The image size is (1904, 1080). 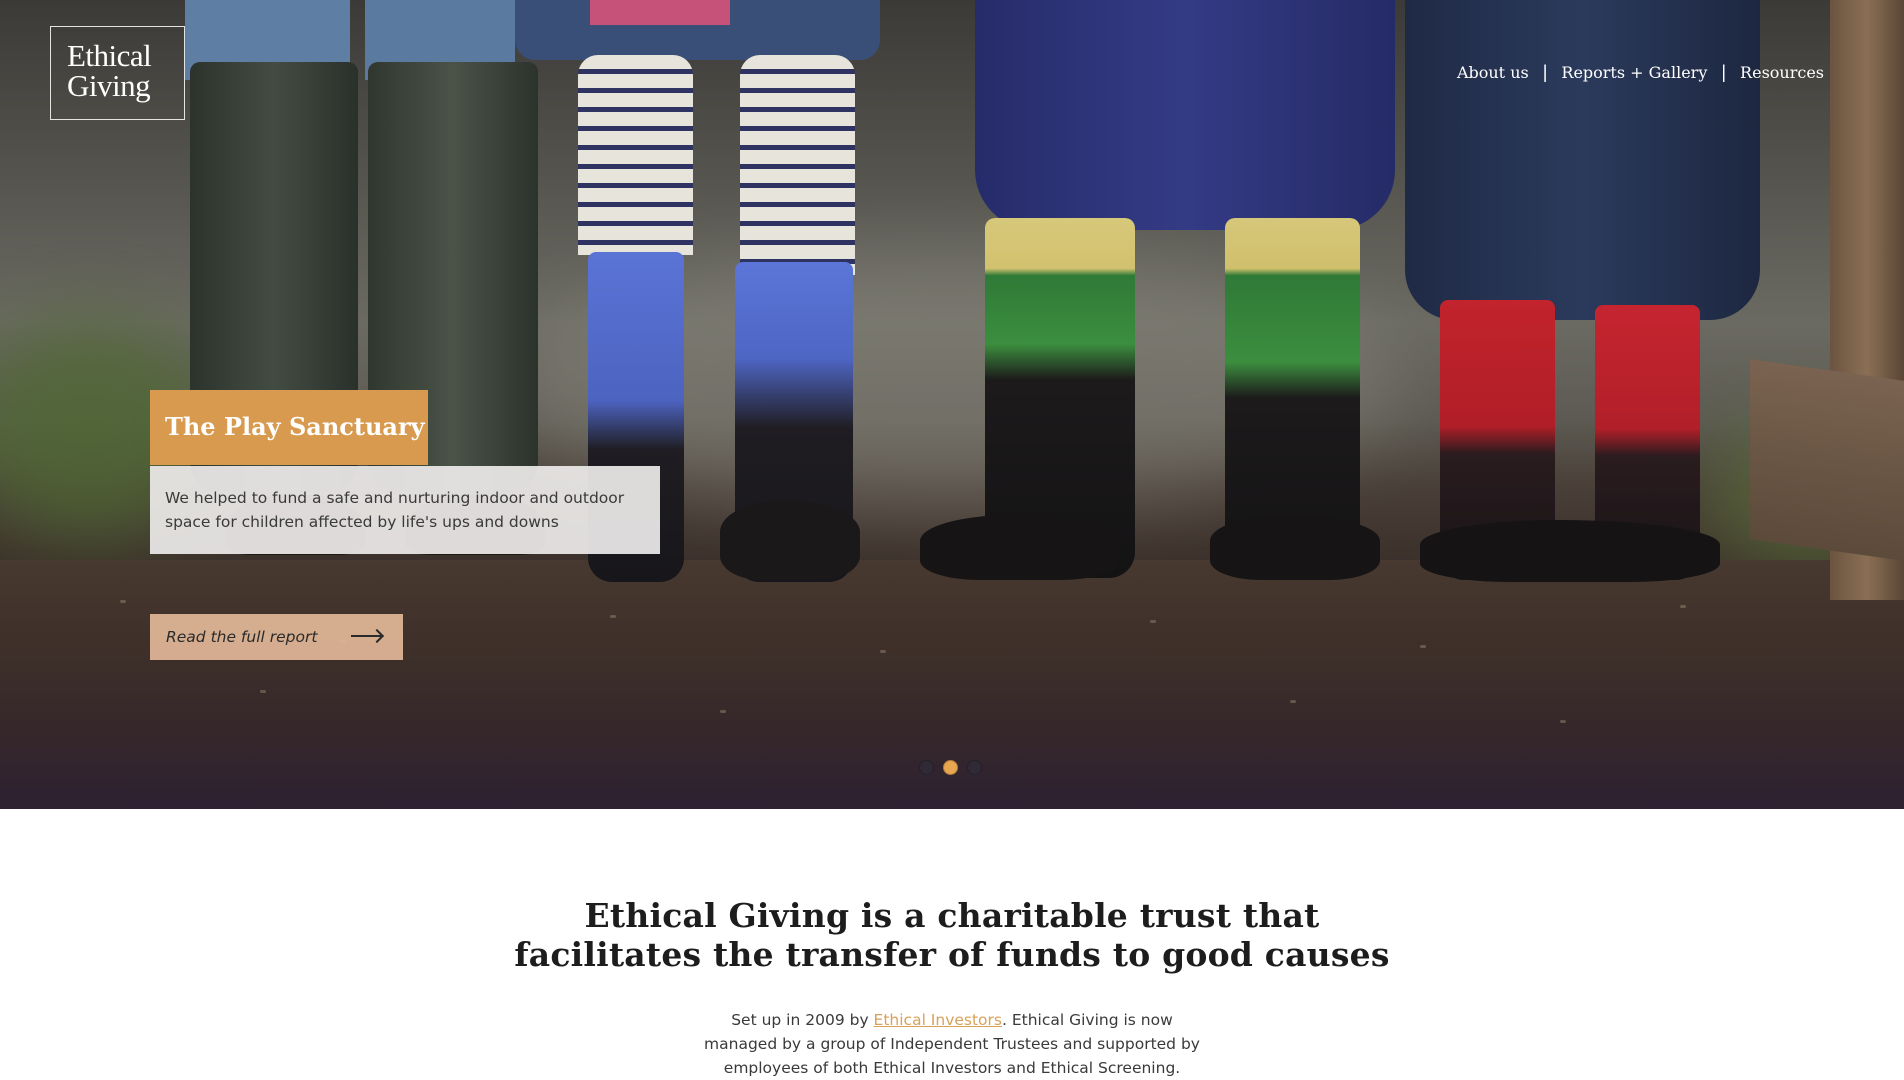 What do you see at coordinates (635, 155) in the screenshot?
I see `striped-tights-left` at bounding box center [635, 155].